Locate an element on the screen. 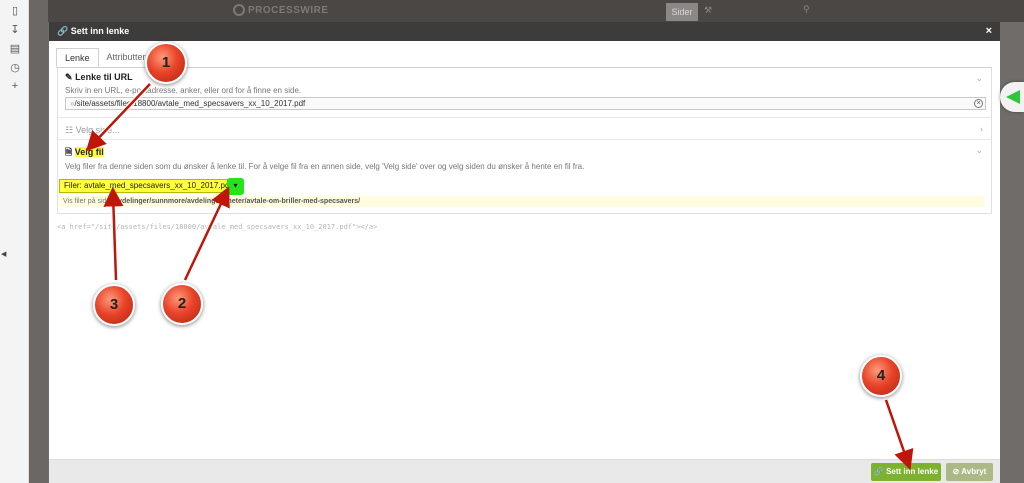 This screenshot has height=483, width=1024. side-panel-toggle is located at coordinates (1012, 97).